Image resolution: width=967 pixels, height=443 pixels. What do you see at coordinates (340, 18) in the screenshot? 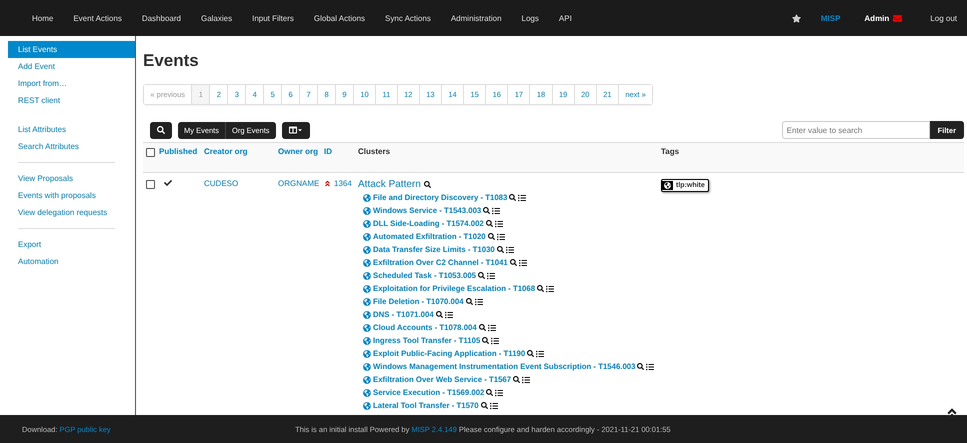
I see `nav-link: Global Actions` at bounding box center [340, 18].